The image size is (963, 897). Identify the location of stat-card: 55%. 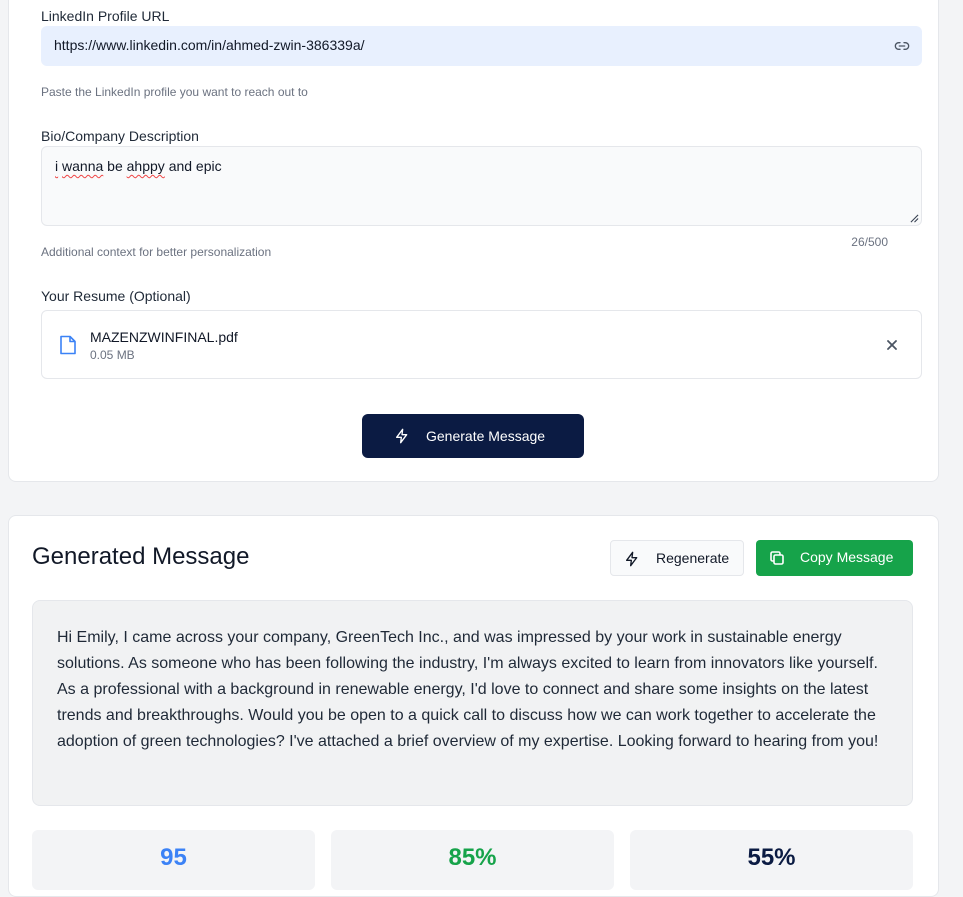
(771, 860).